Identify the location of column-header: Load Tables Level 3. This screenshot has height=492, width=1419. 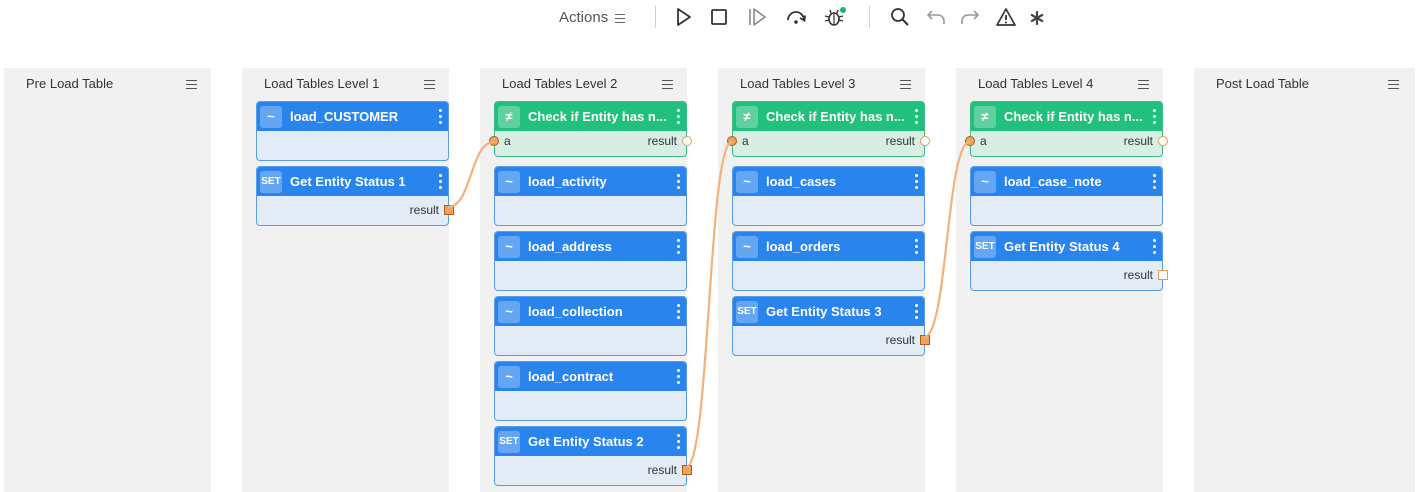
(821, 83).